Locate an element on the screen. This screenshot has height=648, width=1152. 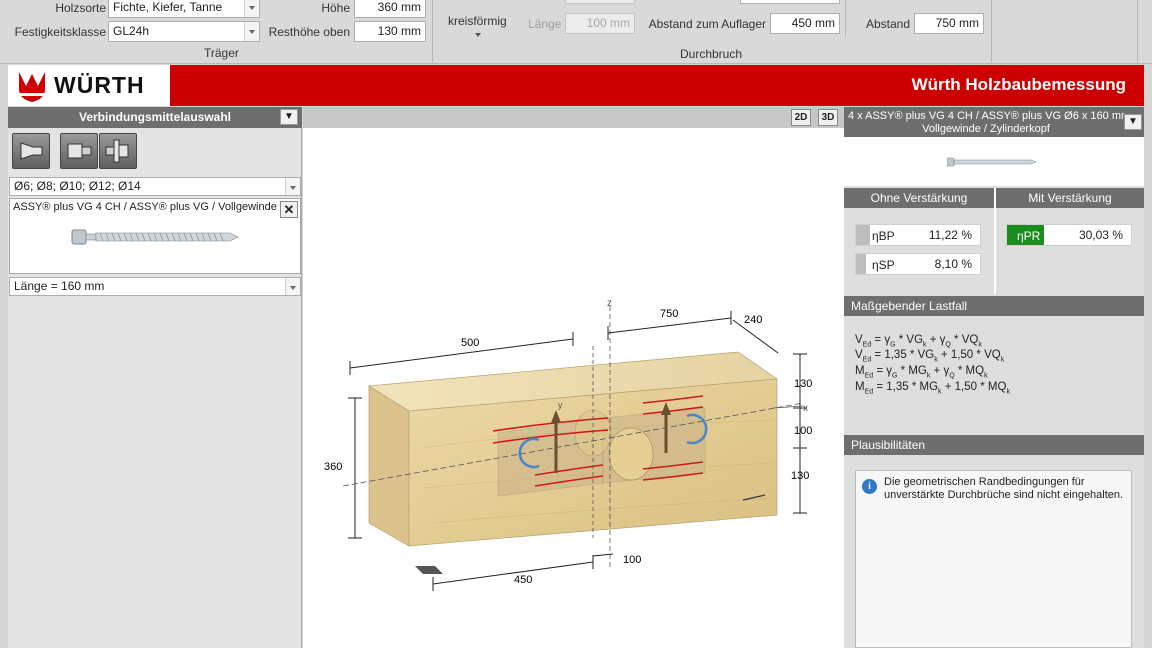
dim-450: 450 is located at coordinates (523, 580).